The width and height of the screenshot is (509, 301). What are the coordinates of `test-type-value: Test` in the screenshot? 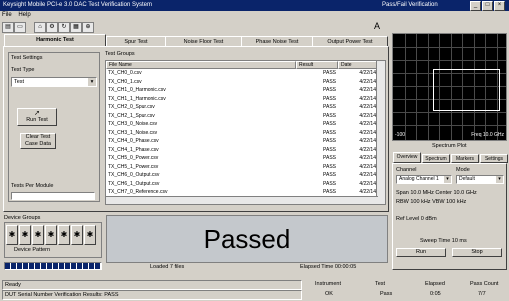 It's located at (19, 82).